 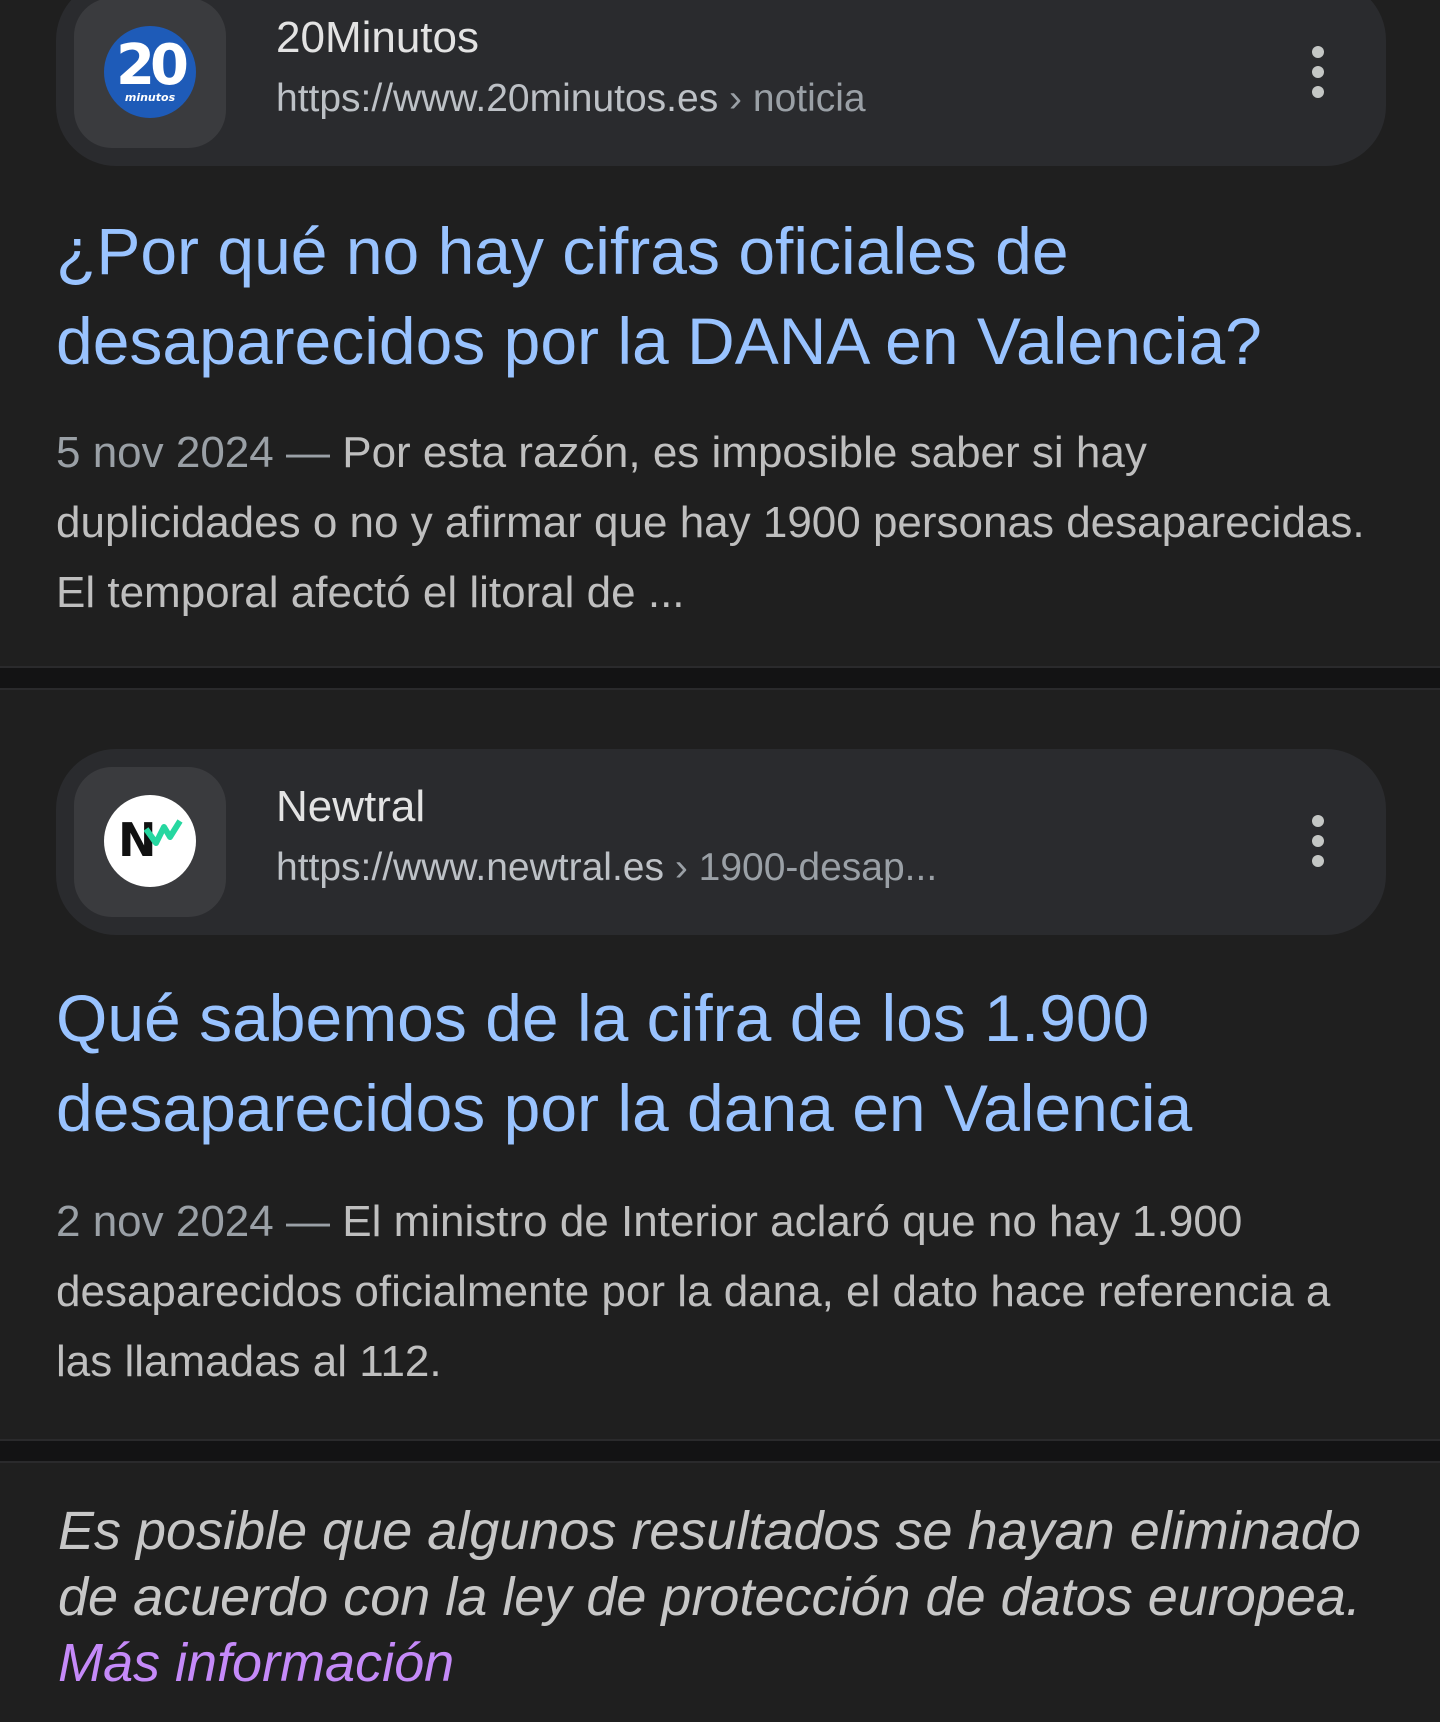 What do you see at coordinates (351, 806) in the screenshot?
I see `site-name: Newtral` at bounding box center [351, 806].